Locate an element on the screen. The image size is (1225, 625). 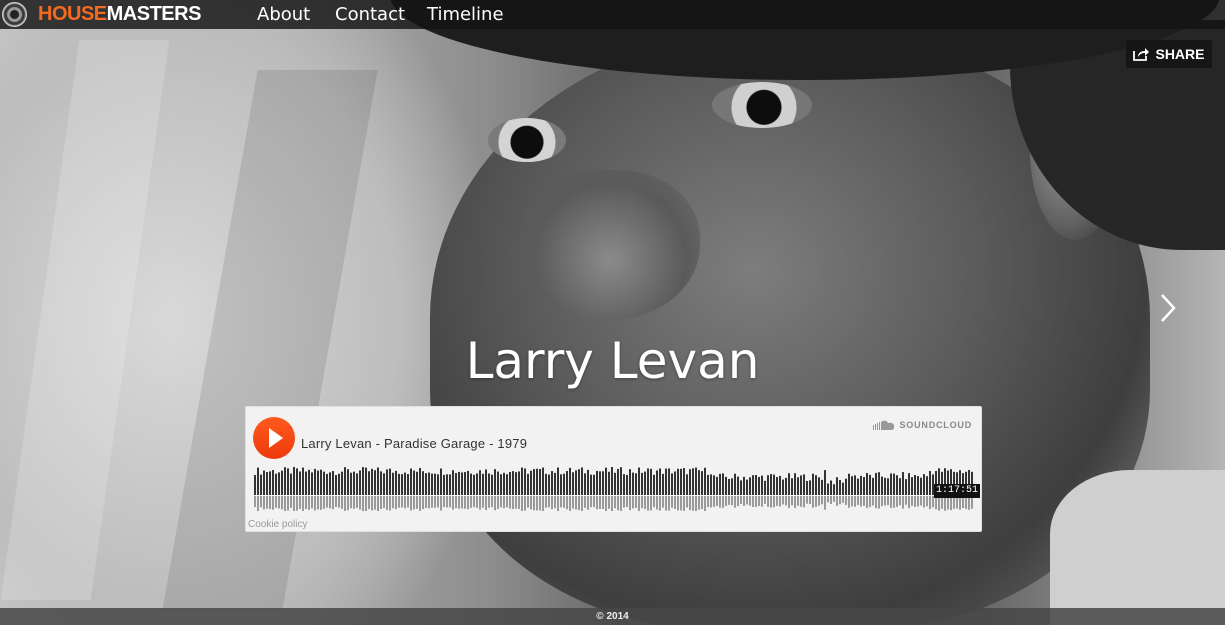
footer: © 2014 is located at coordinates (612, 616).